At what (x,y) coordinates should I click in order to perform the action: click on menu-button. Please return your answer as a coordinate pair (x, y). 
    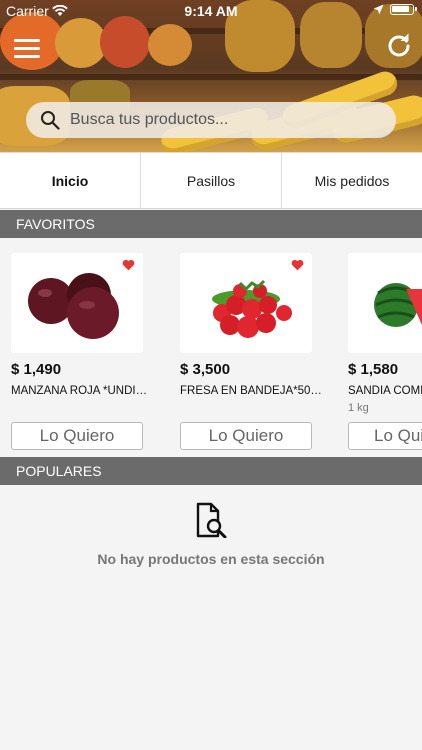
    Looking at the image, I should click on (27, 48).